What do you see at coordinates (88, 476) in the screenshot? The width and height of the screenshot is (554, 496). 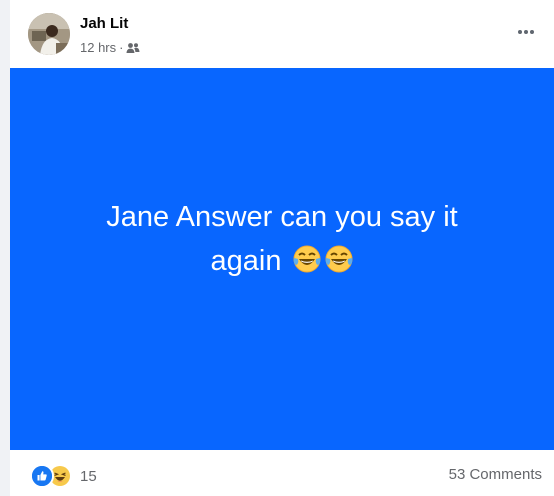 I see `reaction-count: 15` at bounding box center [88, 476].